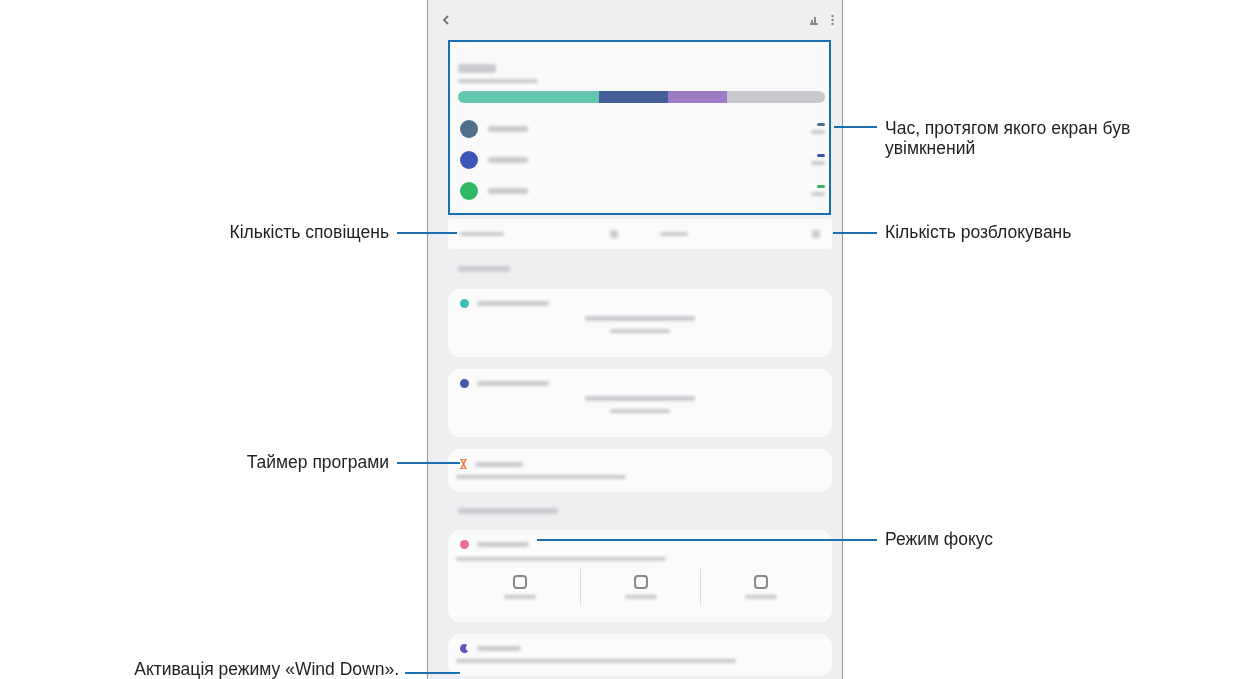  I want to click on back-icon, so click(446, 20).